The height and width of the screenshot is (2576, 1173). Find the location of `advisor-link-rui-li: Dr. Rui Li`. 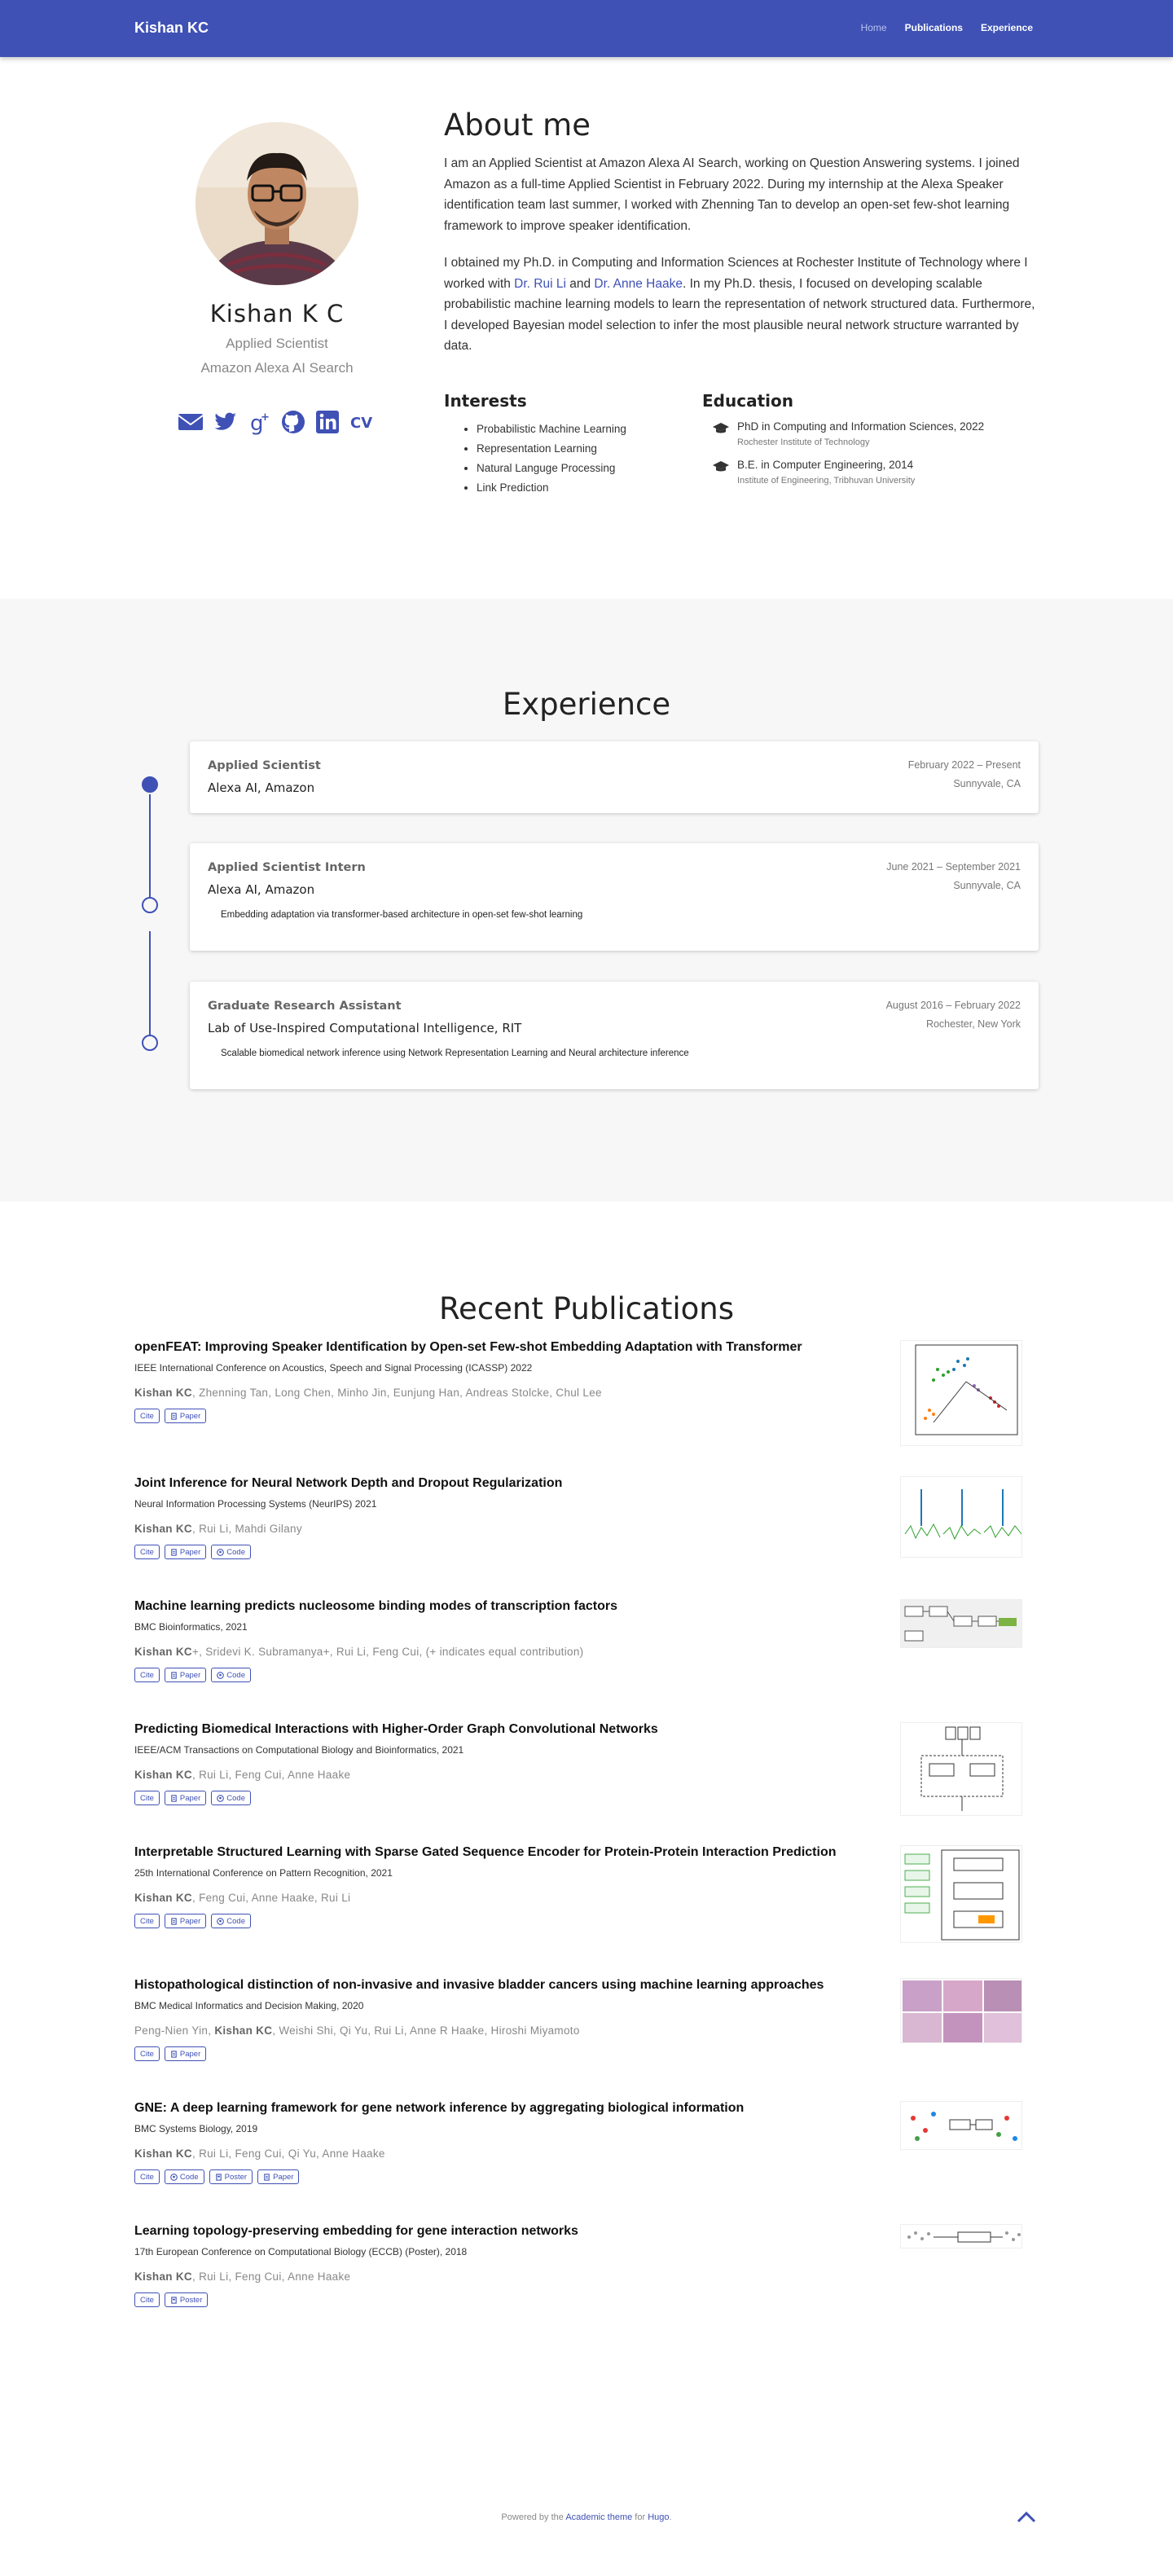

advisor-link-rui-li: Dr. Rui Li is located at coordinates (540, 284).